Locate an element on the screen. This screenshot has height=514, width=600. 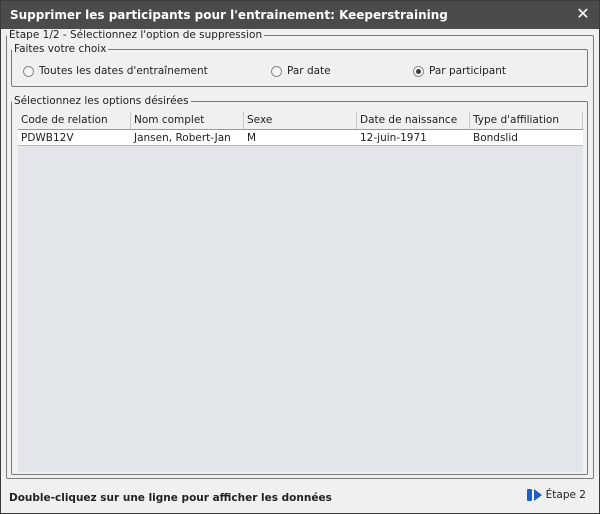
options-legend: Sélectionnez les options désirées is located at coordinates (101, 101).